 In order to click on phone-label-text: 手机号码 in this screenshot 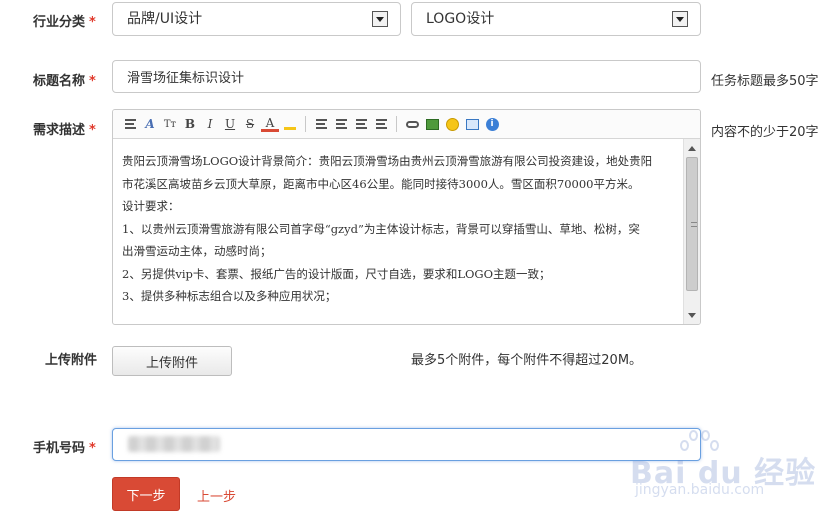, I will do `click(59, 448)`.